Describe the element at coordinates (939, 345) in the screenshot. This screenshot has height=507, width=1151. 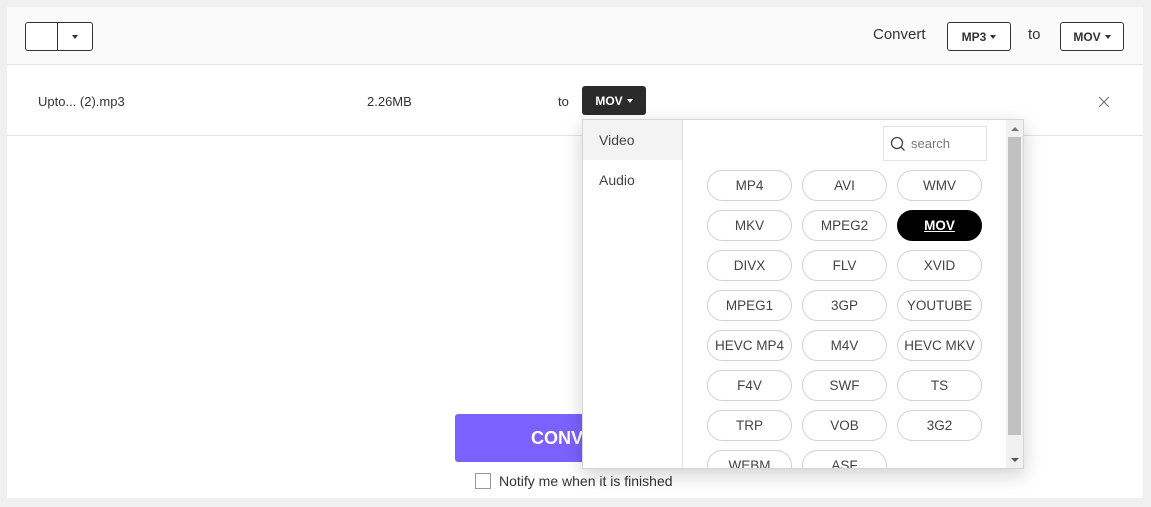
I see `format-option-hevc-mkv: HEVC MKV` at that location.